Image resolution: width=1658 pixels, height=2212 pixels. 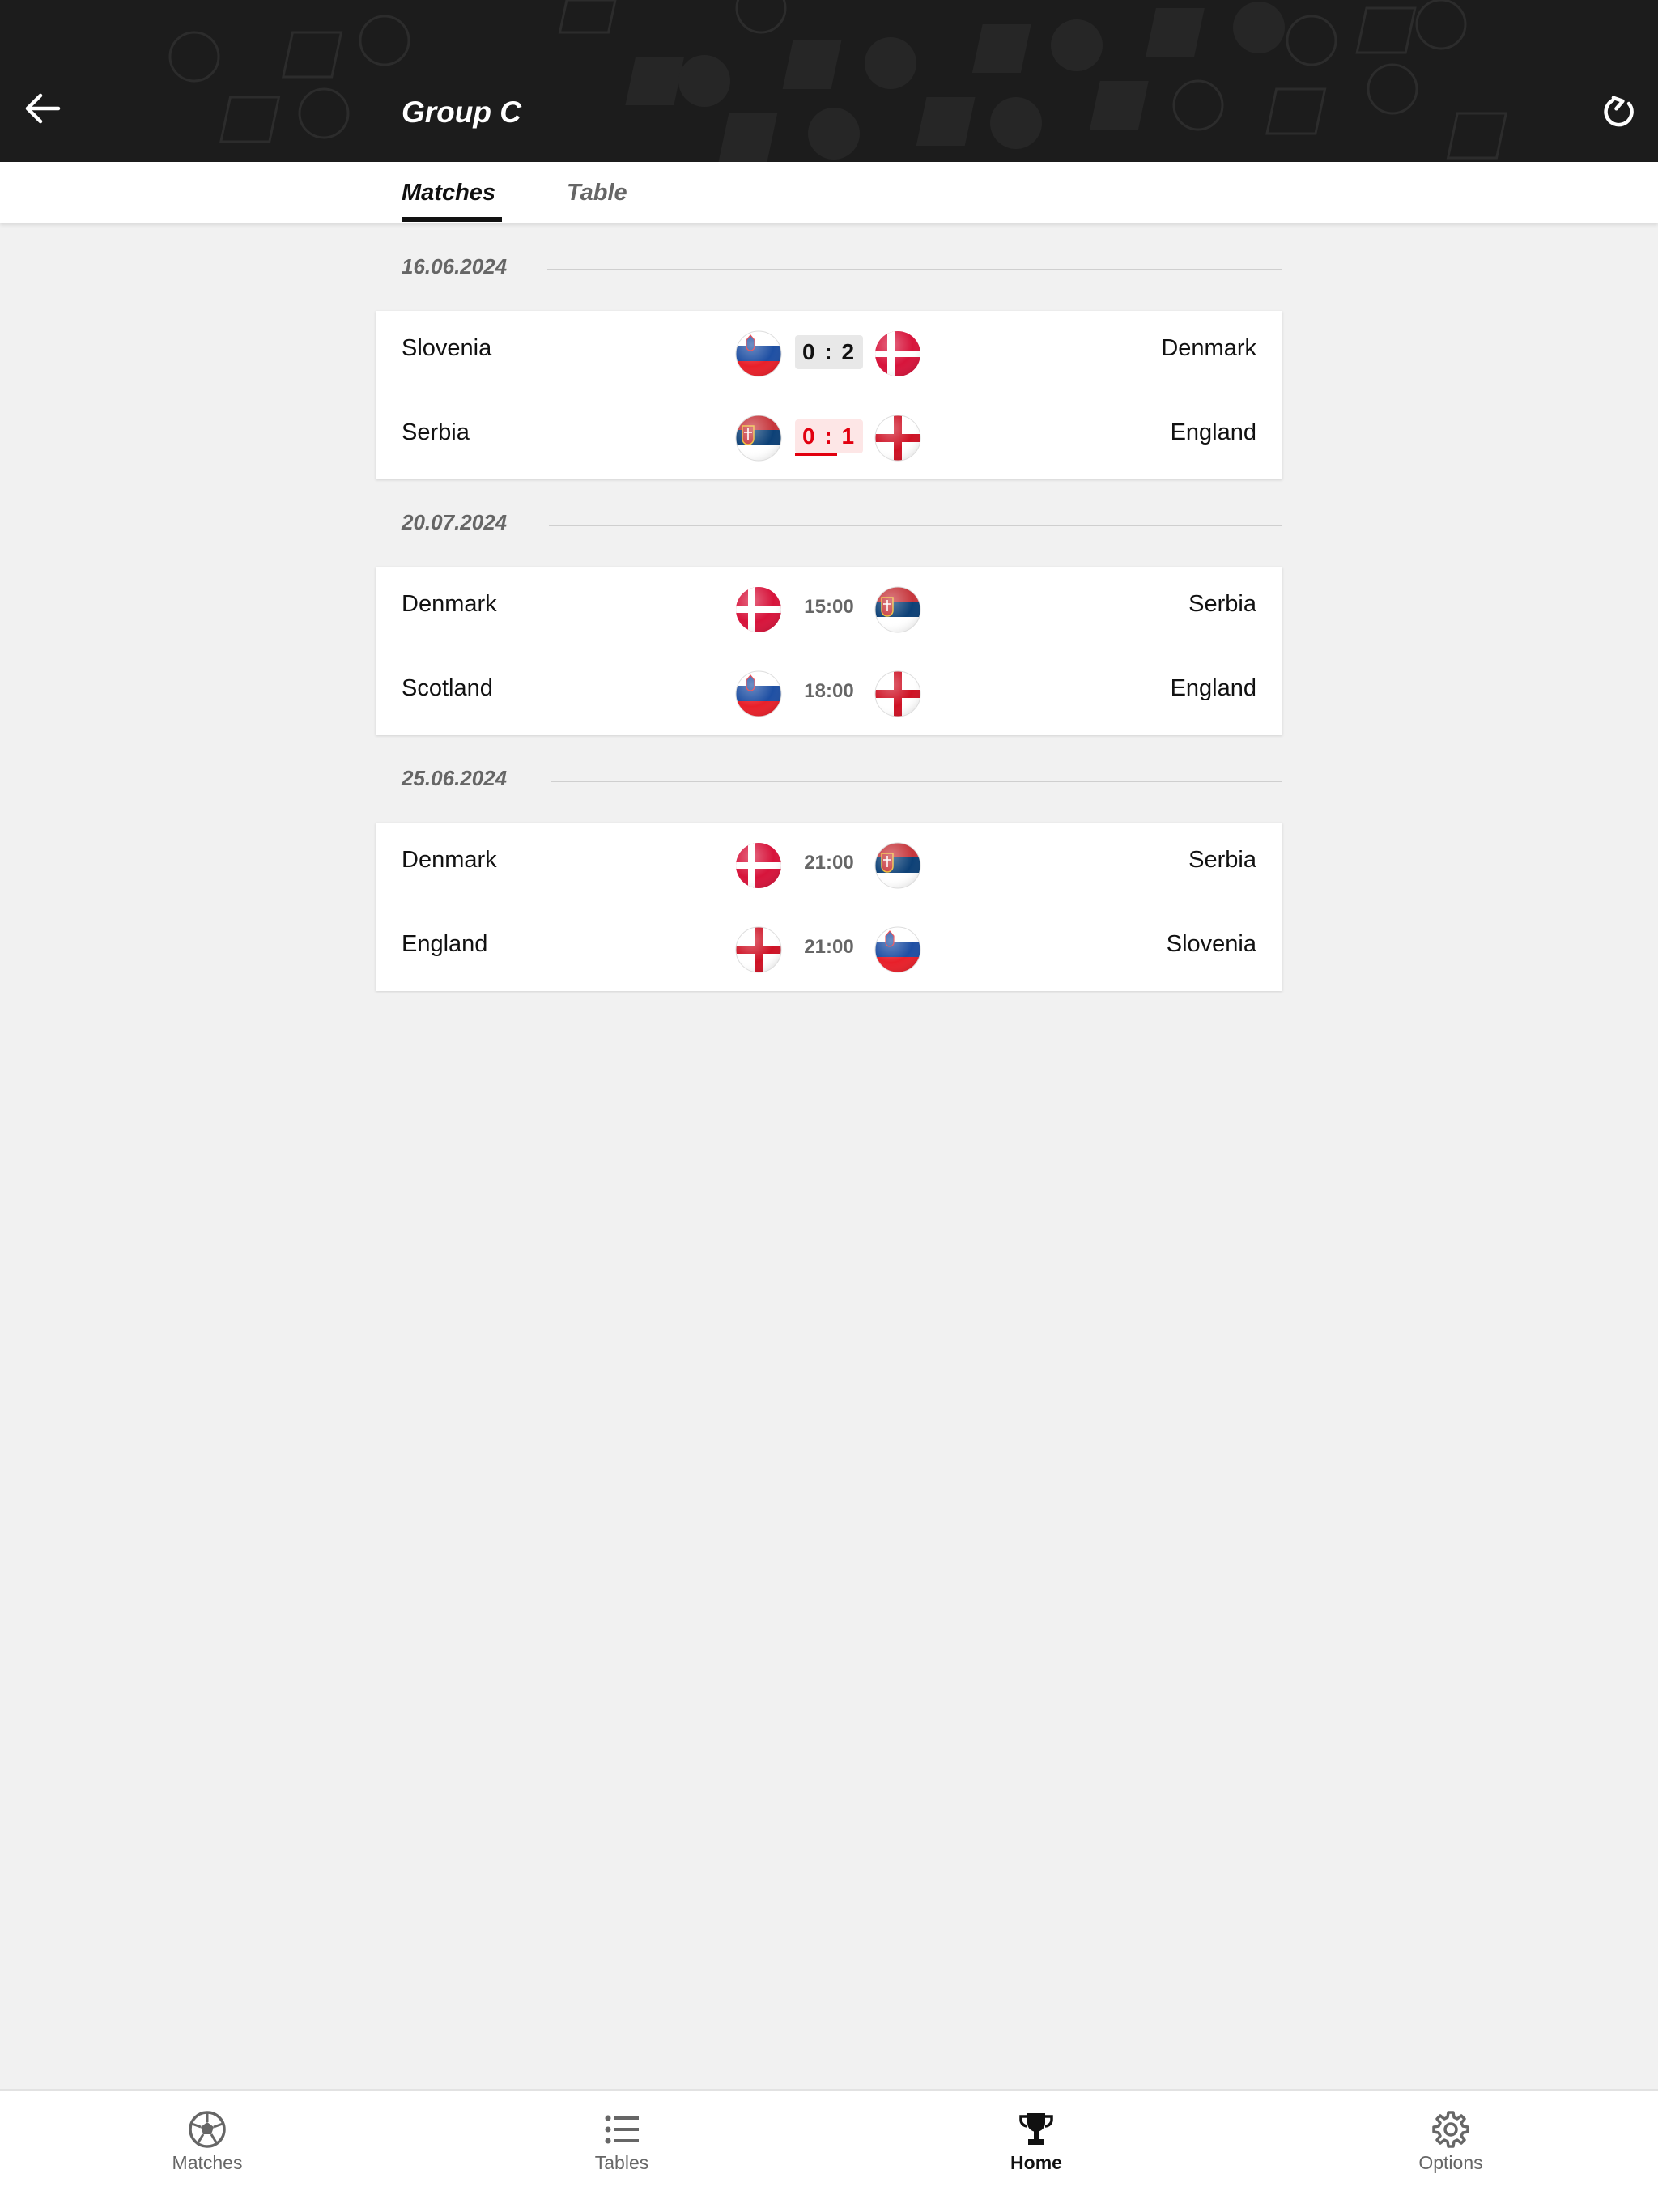 I want to click on home-team: Serbia, so click(x=436, y=432).